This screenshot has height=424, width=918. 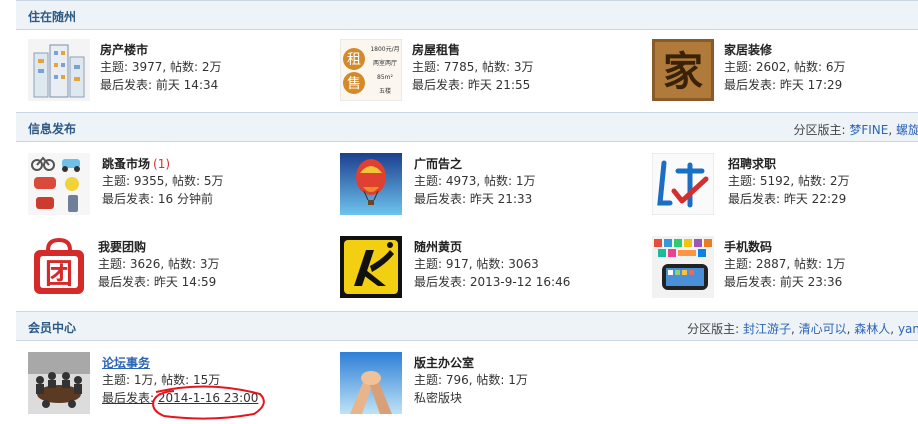 I want to click on forum-name: 房产楼市, so click(x=124, y=49).